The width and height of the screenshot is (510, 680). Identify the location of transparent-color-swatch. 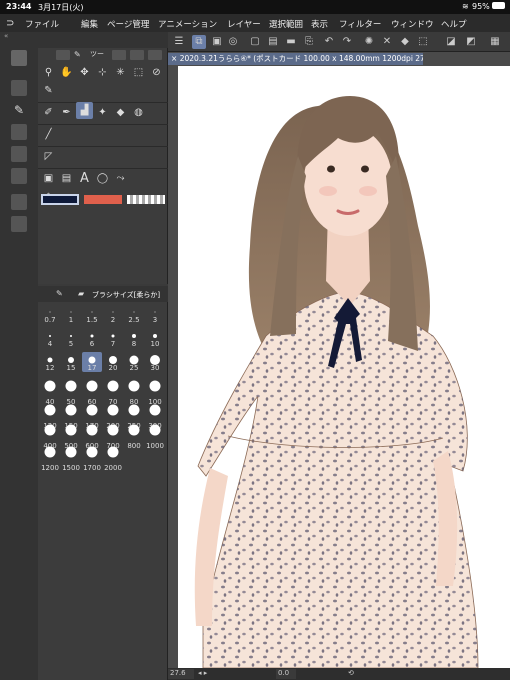
(146, 199).